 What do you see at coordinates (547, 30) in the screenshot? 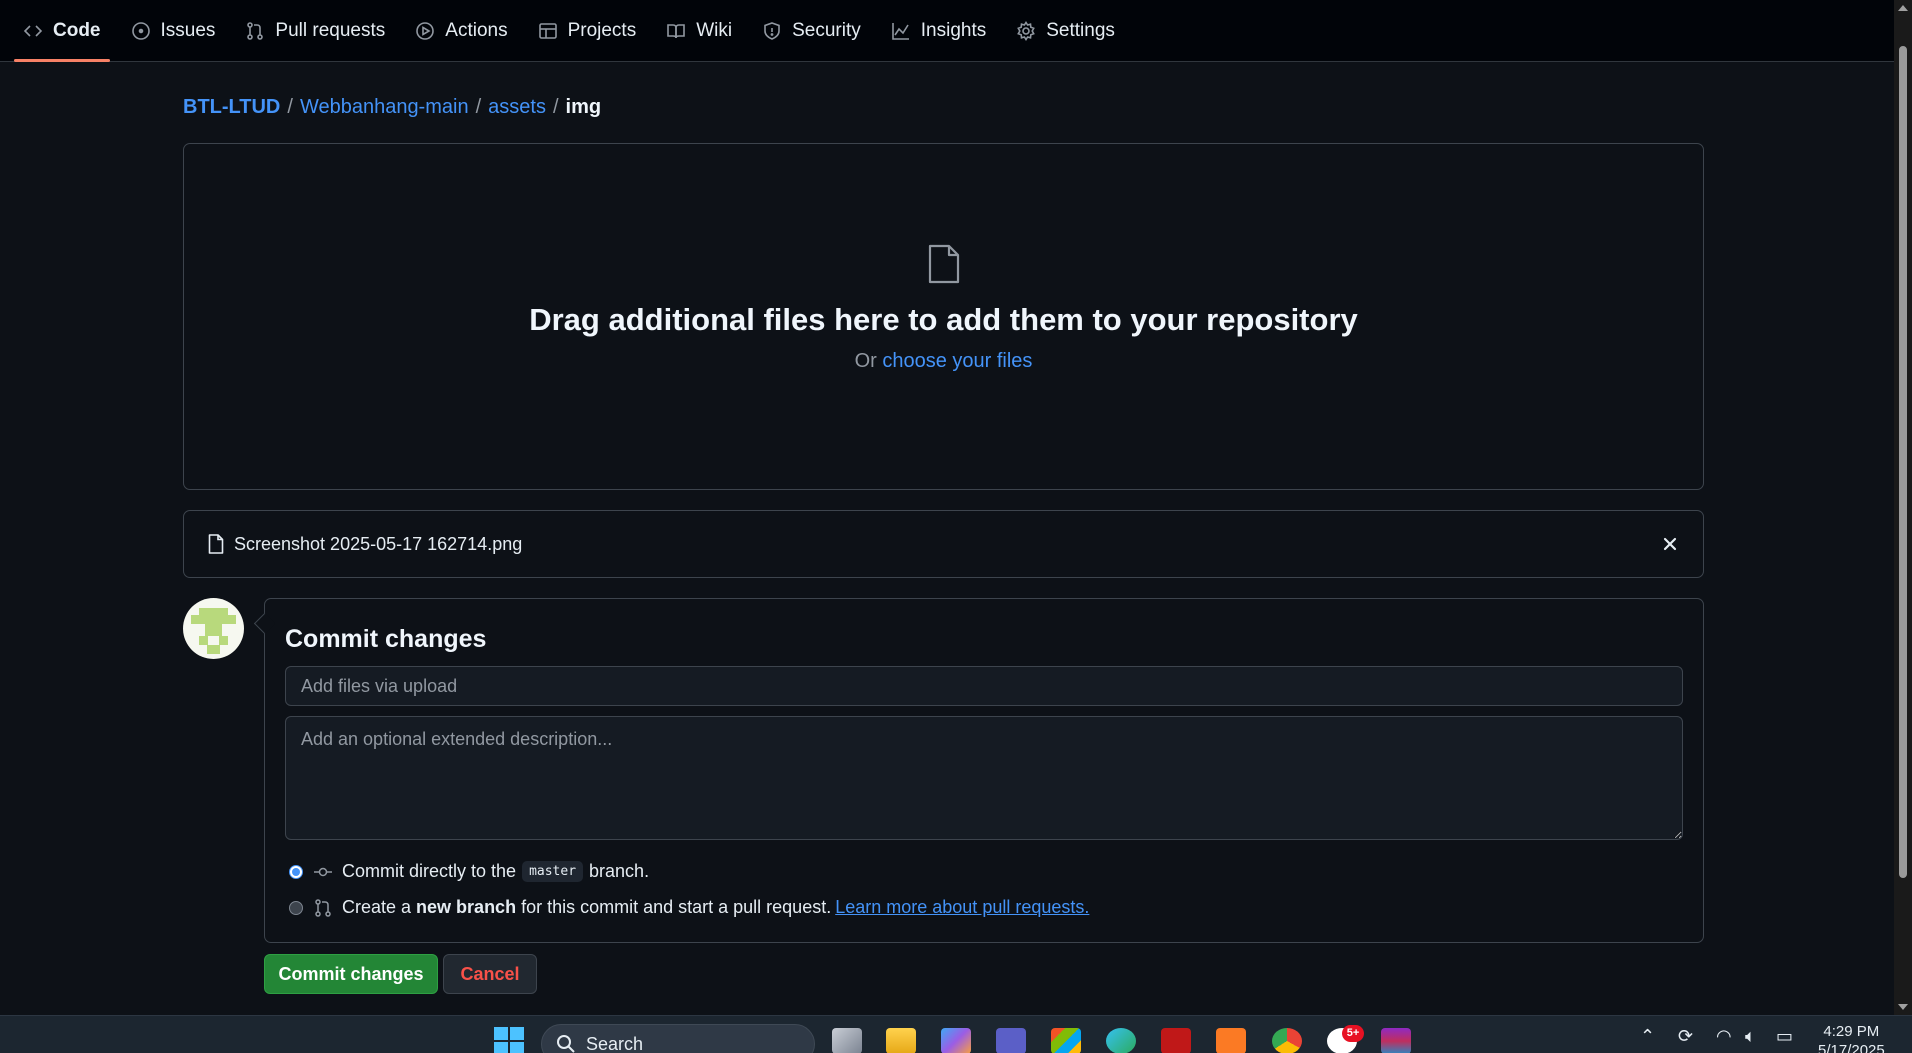
I see `table-icon` at bounding box center [547, 30].